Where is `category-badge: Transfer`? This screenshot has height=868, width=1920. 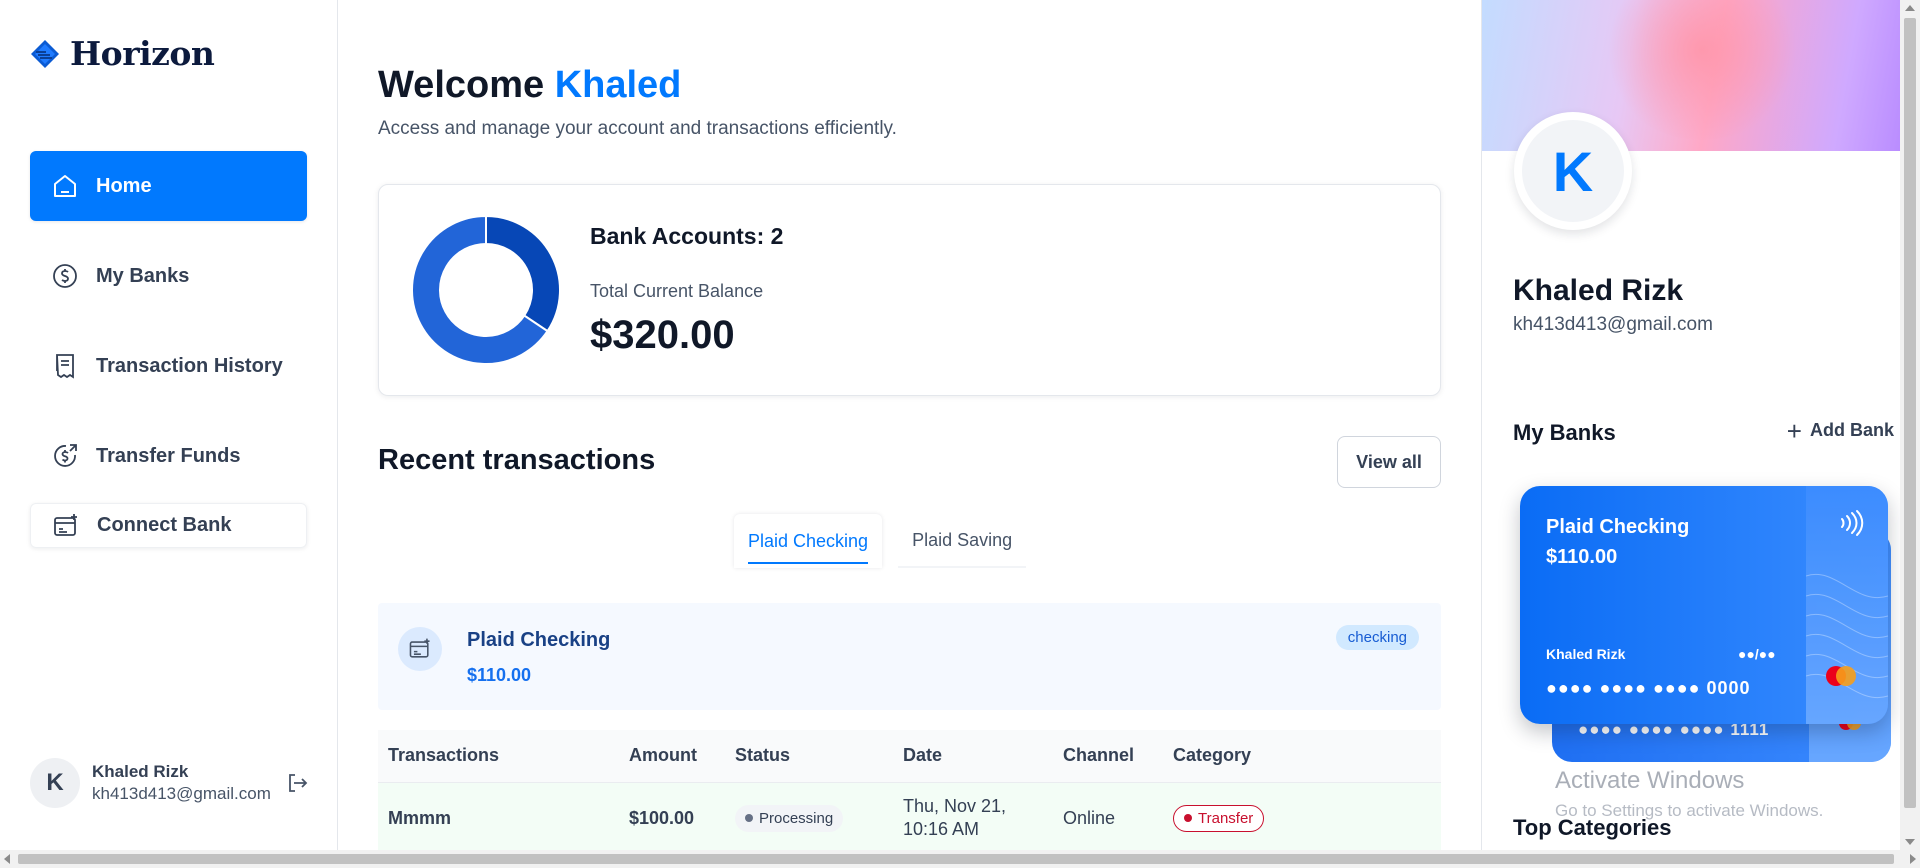 category-badge: Transfer is located at coordinates (1219, 818).